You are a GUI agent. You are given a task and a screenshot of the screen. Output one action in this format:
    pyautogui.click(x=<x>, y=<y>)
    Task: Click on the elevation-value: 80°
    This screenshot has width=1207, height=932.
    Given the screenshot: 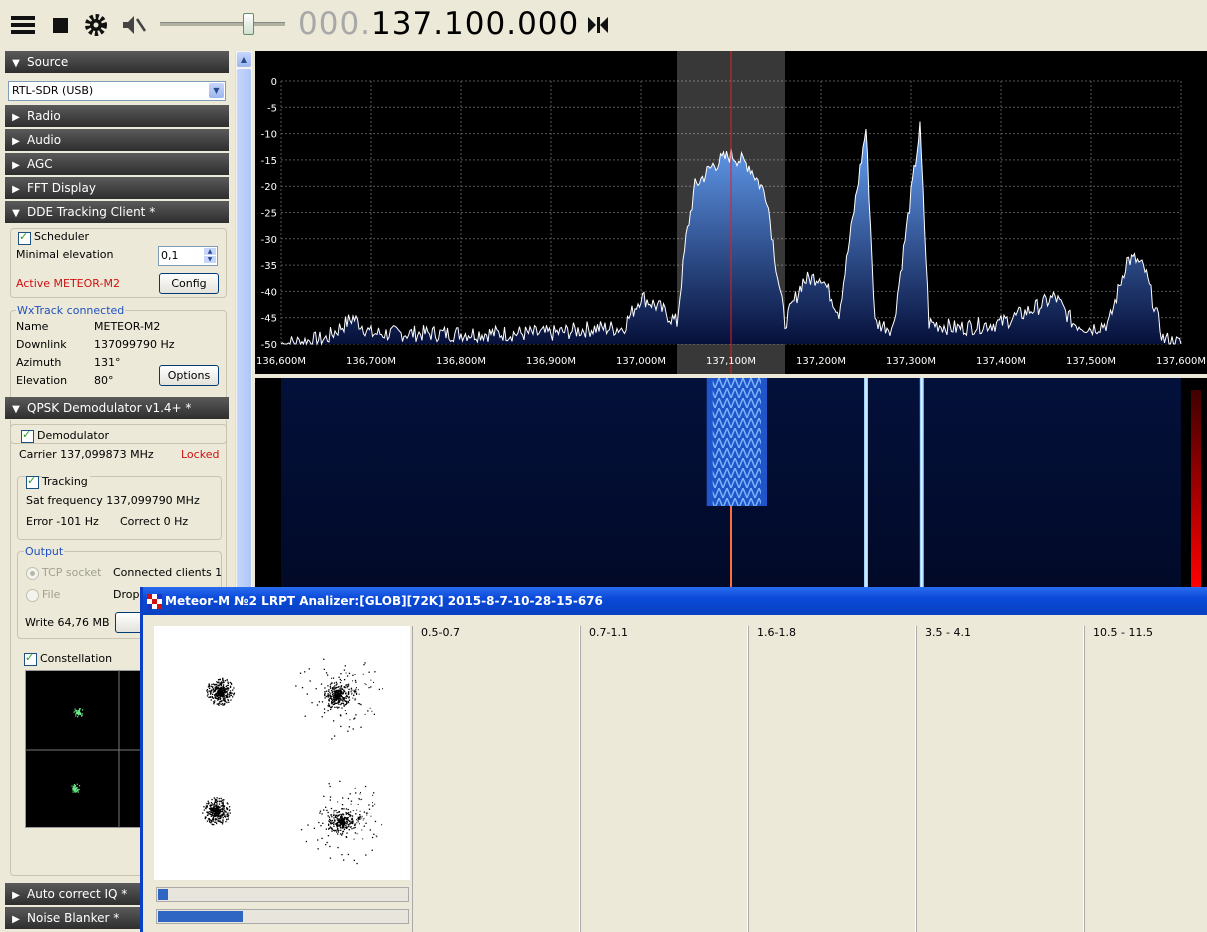 What is the action you would take?
    pyautogui.click(x=104, y=380)
    